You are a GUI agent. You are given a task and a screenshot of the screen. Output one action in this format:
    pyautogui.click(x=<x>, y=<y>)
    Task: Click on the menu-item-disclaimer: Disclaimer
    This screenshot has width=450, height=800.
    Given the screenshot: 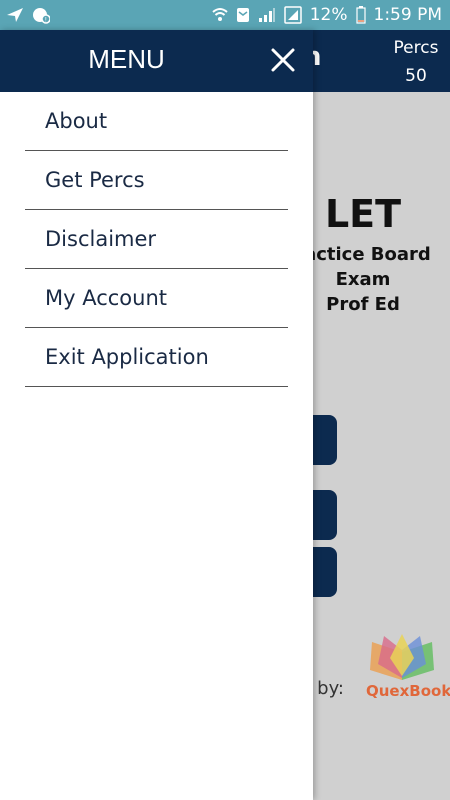 What is the action you would take?
    pyautogui.click(x=156, y=239)
    